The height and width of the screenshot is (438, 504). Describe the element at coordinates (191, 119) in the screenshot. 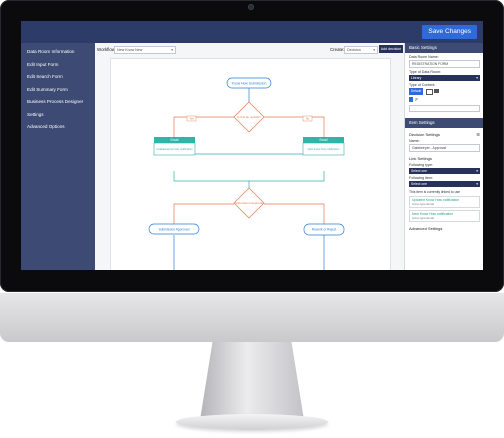

I see `yes-label: Yes` at that location.